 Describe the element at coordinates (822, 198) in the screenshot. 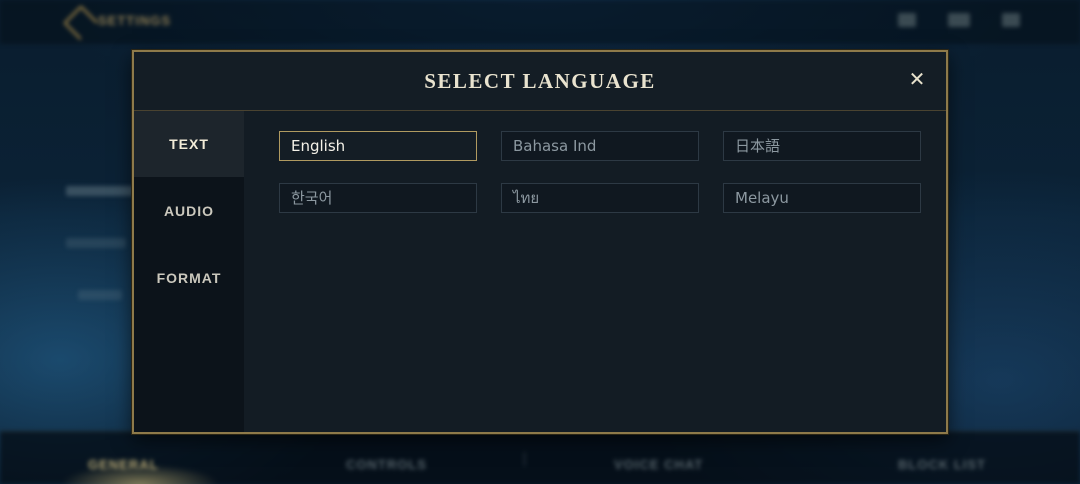

I see `language-option-malay: Melayu` at that location.